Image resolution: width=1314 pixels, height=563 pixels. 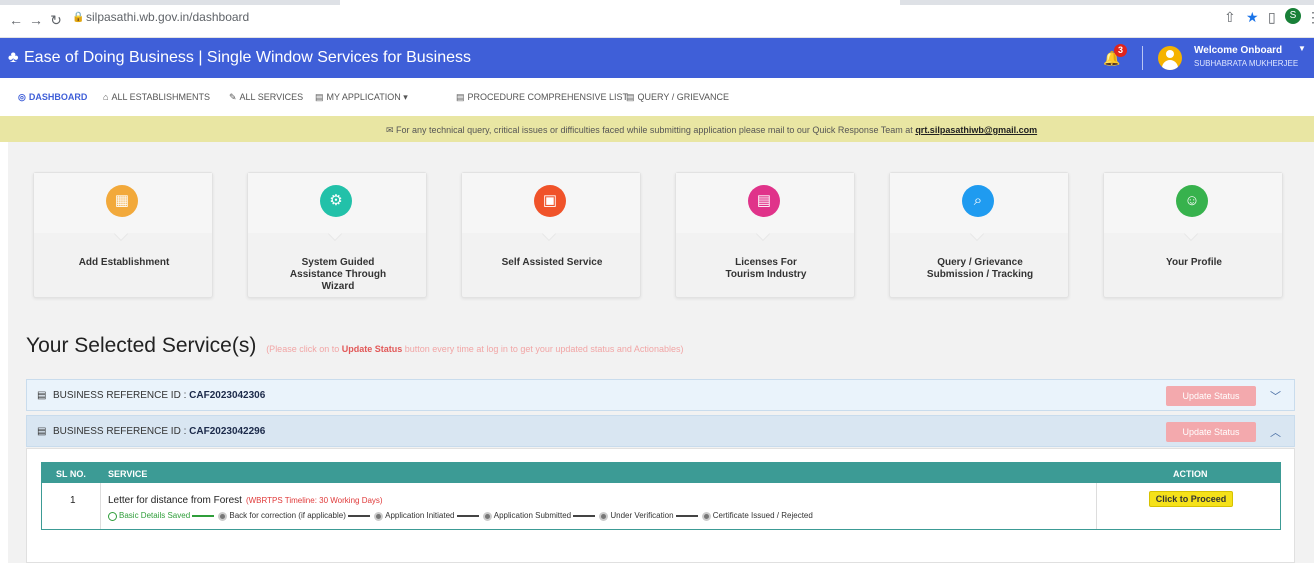 What do you see at coordinates (1252, 17) in the screenshot?
I see `bookmark-star-icon: ★` at bounding box center [1252, 17].